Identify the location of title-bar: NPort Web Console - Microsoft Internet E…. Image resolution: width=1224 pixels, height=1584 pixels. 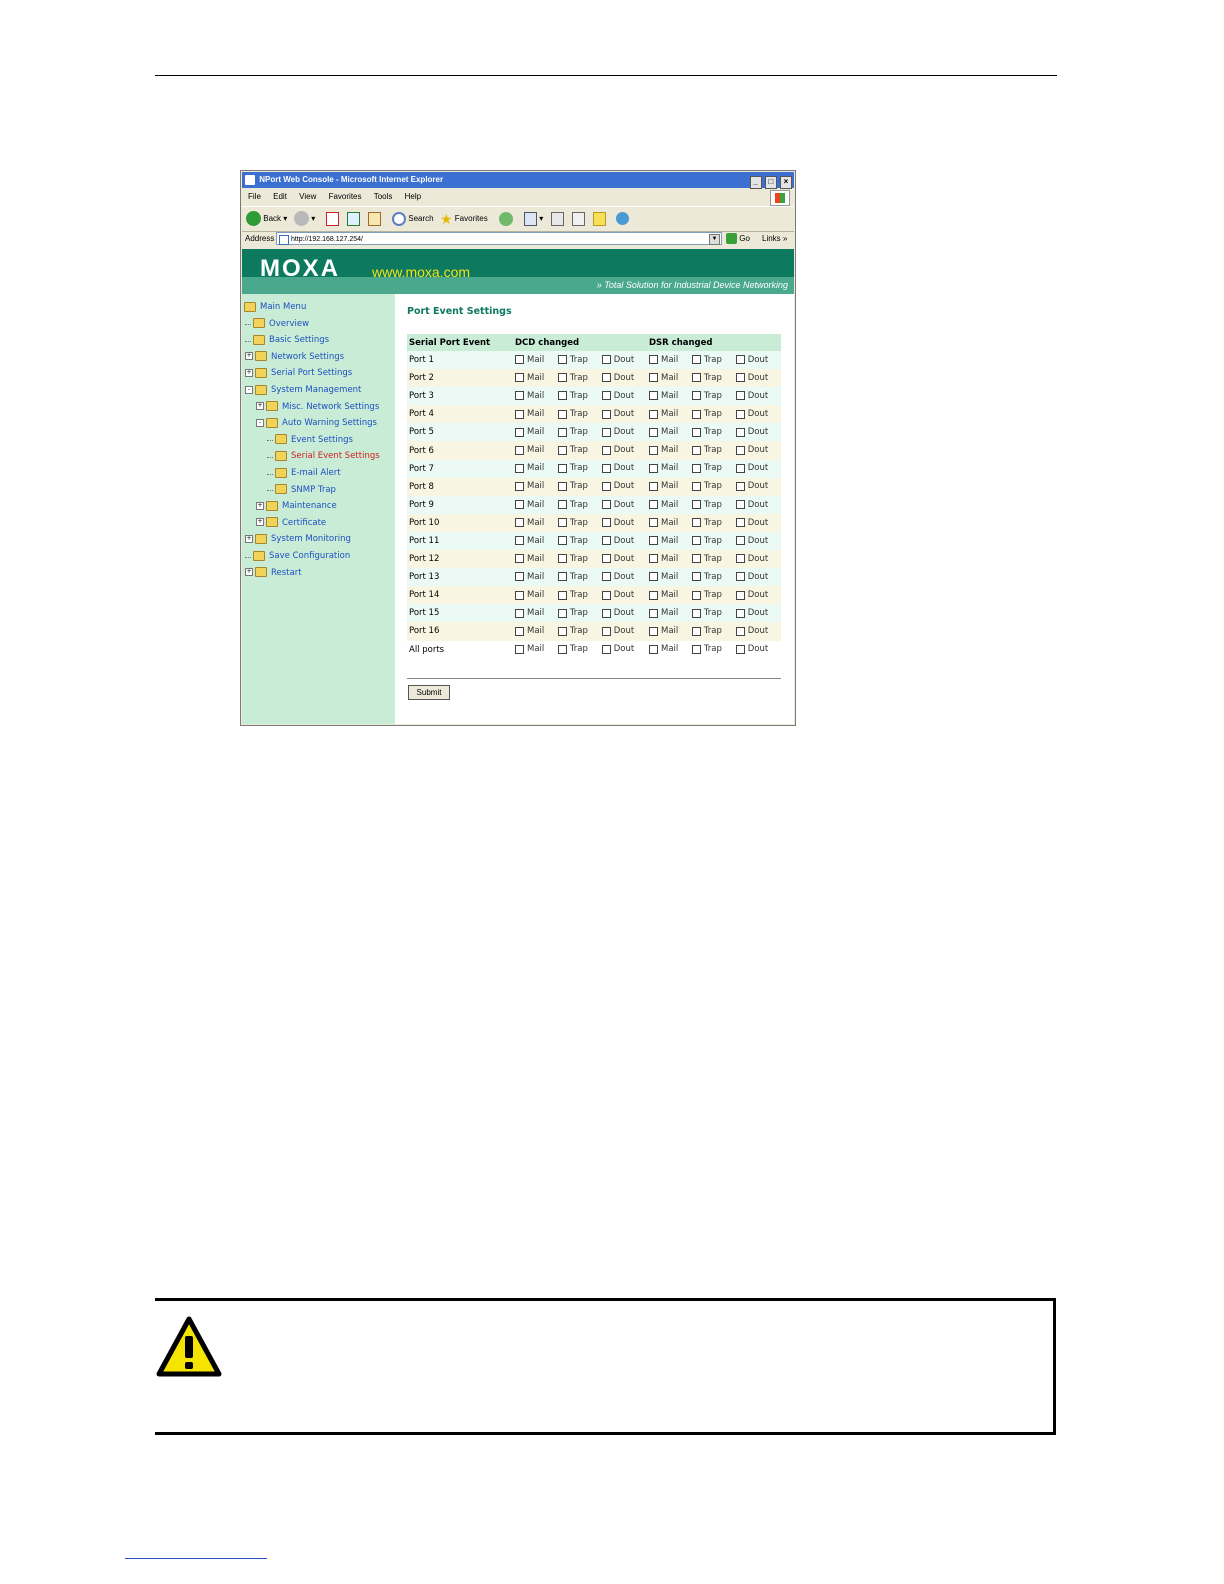
(518, 180).